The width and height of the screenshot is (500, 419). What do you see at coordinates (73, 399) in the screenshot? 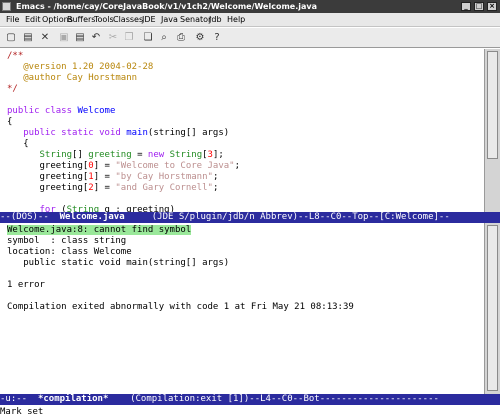
I see `modeline-buffer-name: *compilation*` at bounding box center [73, 399].